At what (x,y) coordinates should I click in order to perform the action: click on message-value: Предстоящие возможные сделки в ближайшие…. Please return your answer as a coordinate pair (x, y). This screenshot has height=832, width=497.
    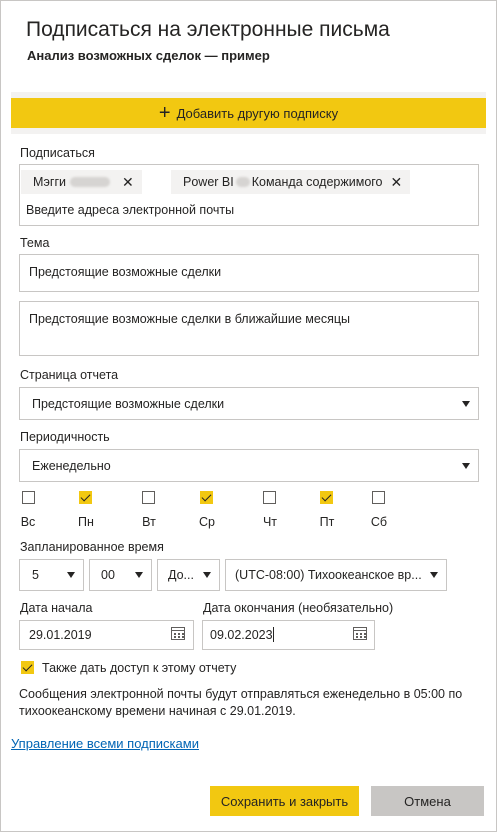
    Looking at the image, I should click on (190, 319).